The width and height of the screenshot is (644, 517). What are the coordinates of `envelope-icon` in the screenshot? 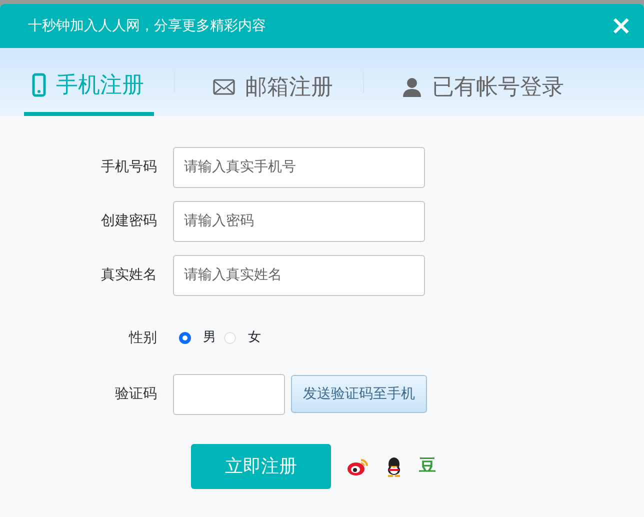 It's located at (224, 87).